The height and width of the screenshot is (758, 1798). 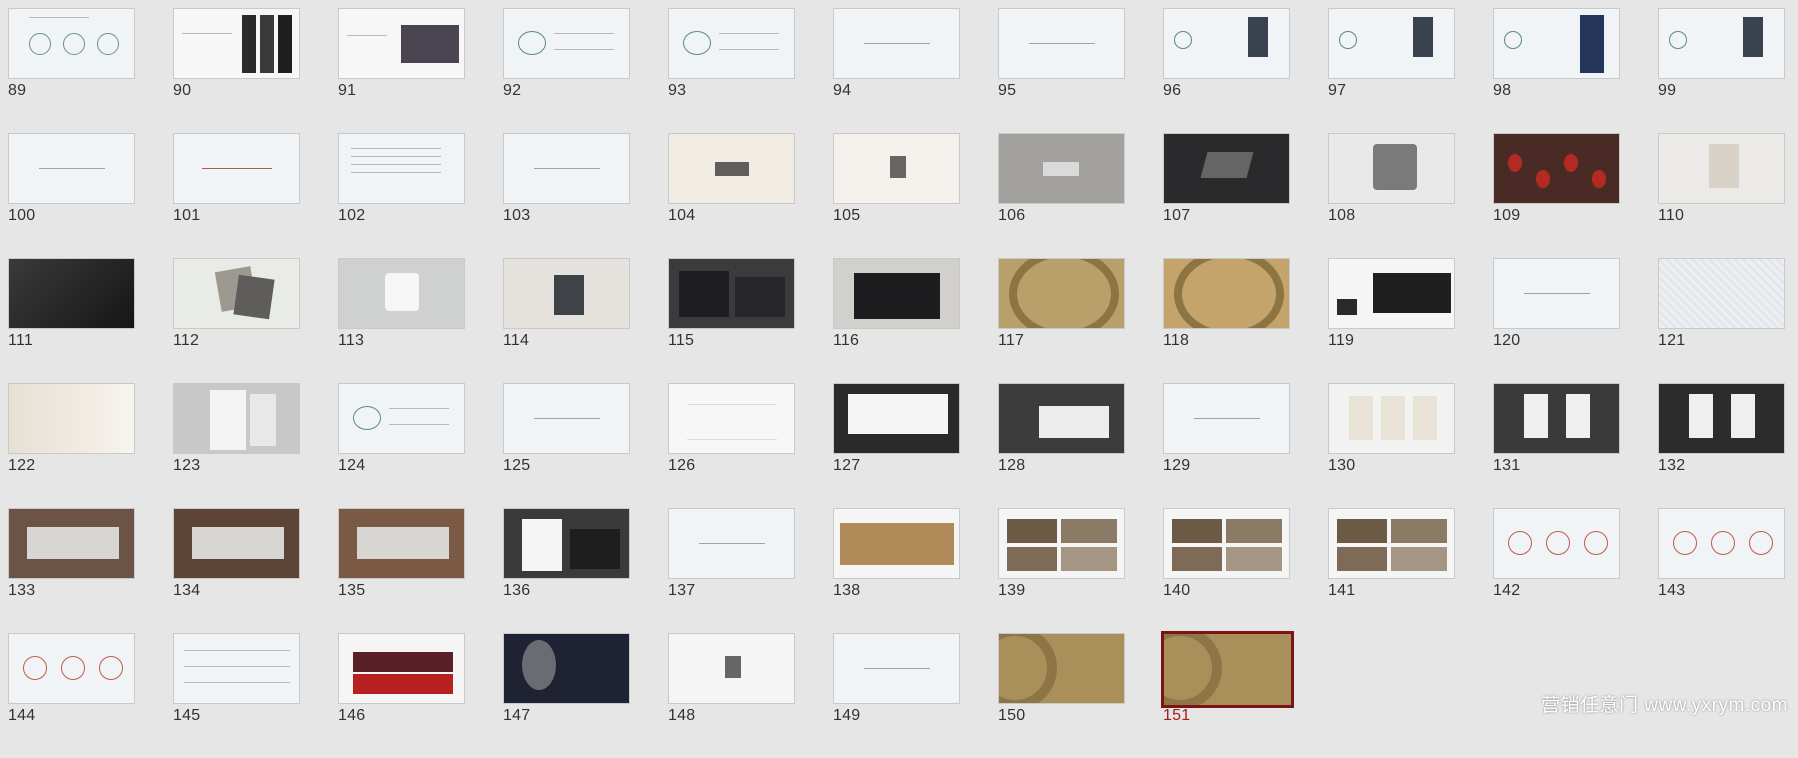 I want to click on slide-thumbnail-135: 135, so click(x=402, y=570).